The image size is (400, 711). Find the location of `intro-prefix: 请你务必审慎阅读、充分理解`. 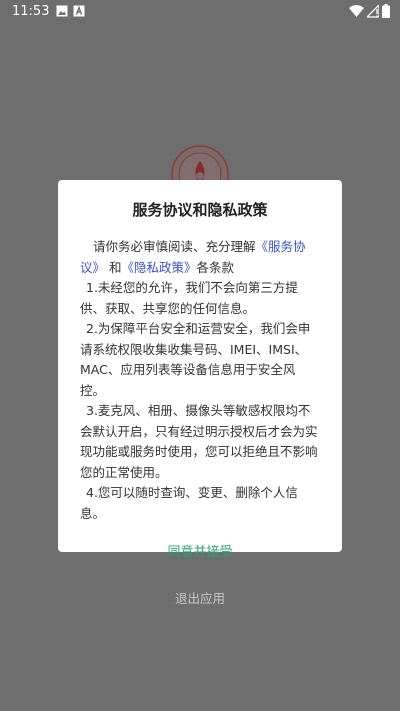

intro-prefix: 请你务必审慎阅读、充分理解 is located at coordinates (174, 246).